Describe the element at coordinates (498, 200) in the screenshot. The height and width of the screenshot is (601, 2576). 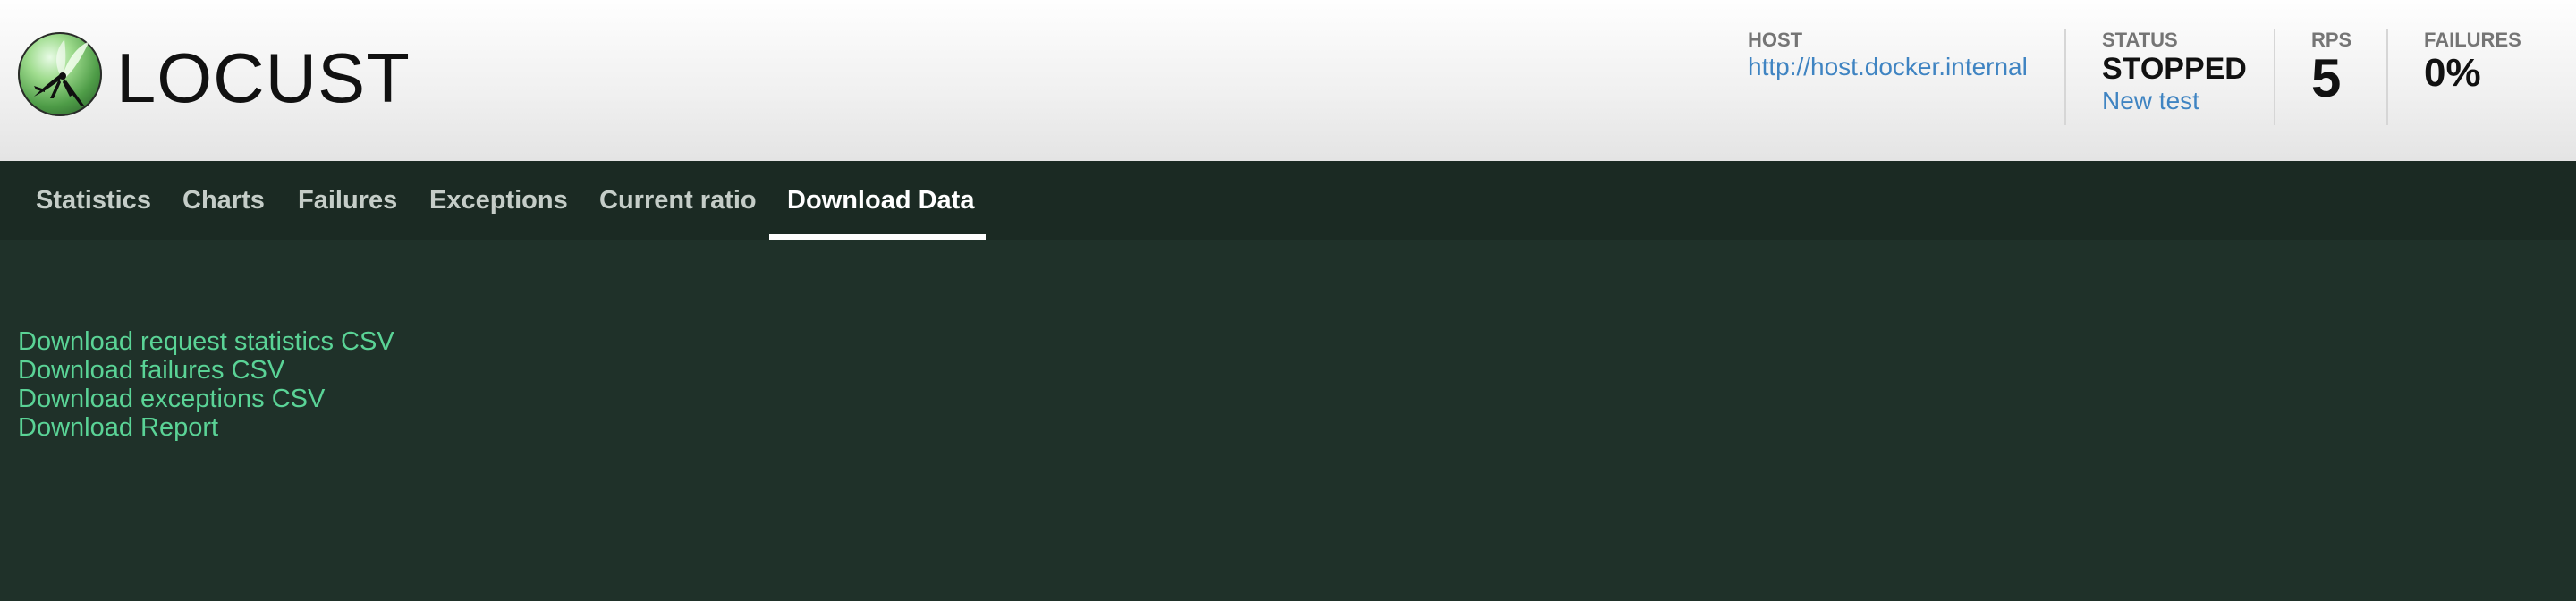
I see `tab-exceptions: Exceptions` at that location.